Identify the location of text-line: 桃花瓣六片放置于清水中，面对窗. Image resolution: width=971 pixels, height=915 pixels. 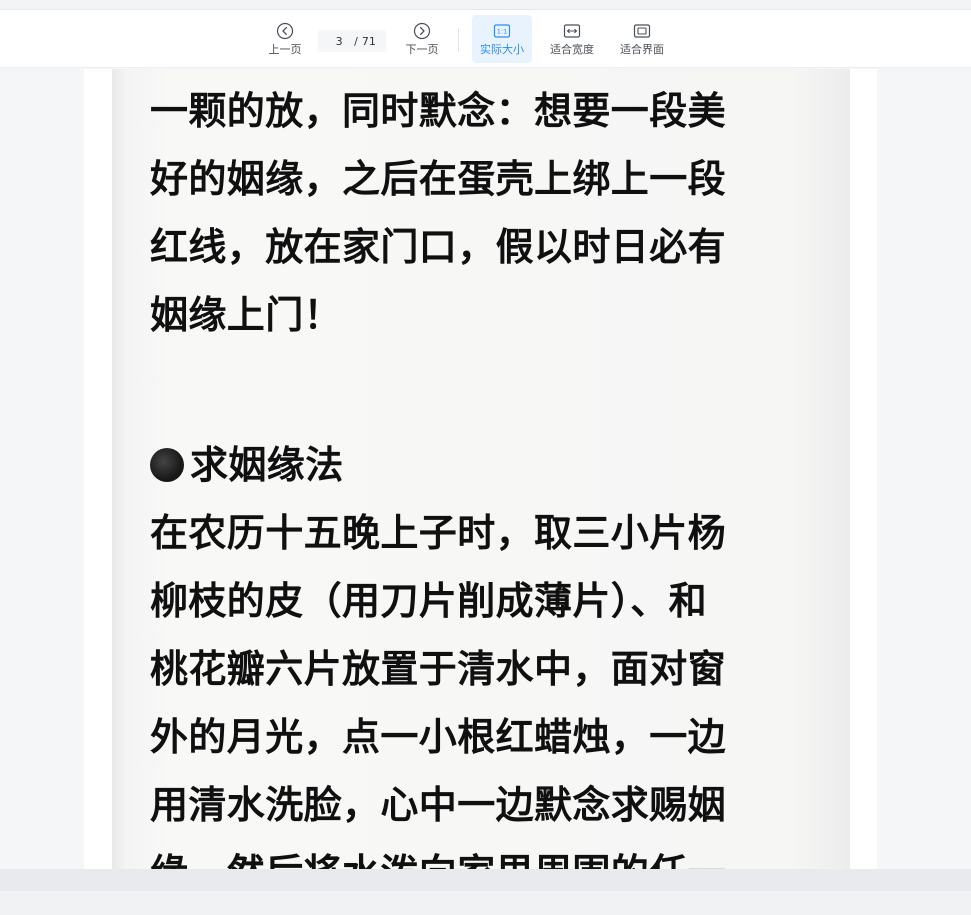
(438, 668).